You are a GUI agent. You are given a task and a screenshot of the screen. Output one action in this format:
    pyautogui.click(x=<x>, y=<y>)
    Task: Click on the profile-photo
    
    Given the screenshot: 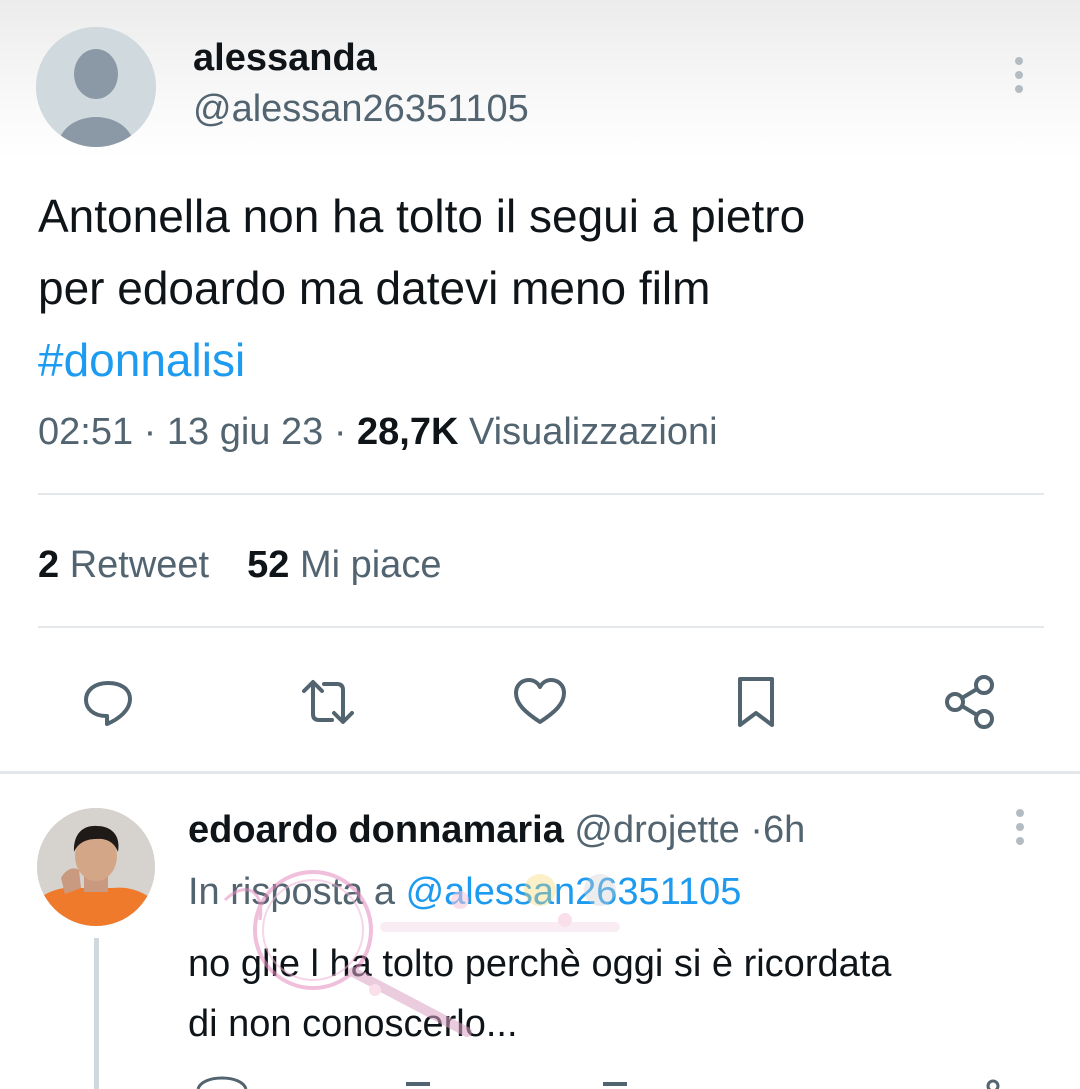 What is the action you would take?
    pyautogui.click(x=96, y=867)
    